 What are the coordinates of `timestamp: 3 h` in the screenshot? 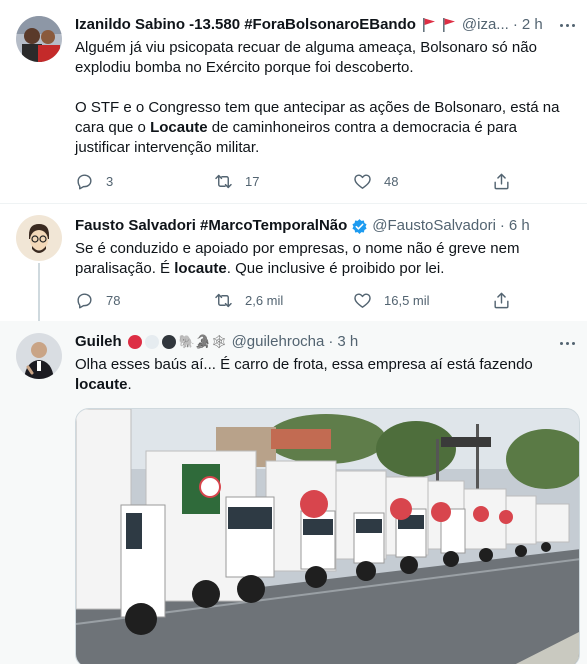 It's located at (347, 342).